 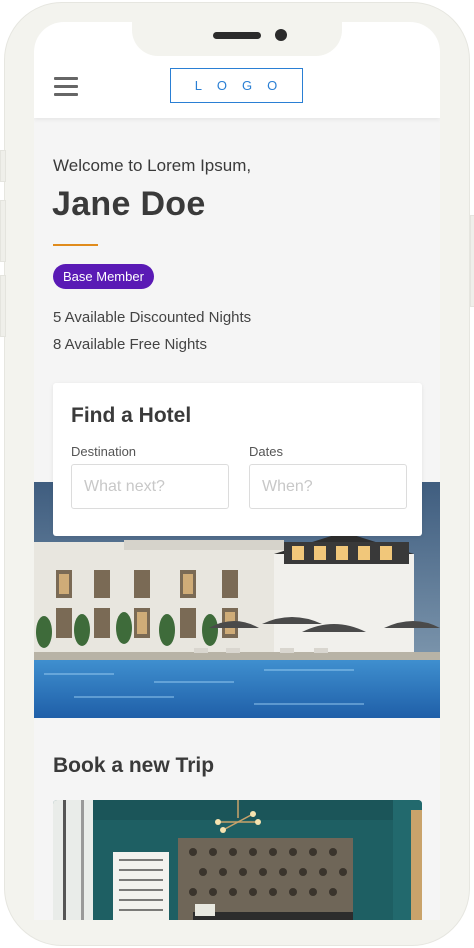 I want to click on logo: LOGO, so click(x=236, y=85).